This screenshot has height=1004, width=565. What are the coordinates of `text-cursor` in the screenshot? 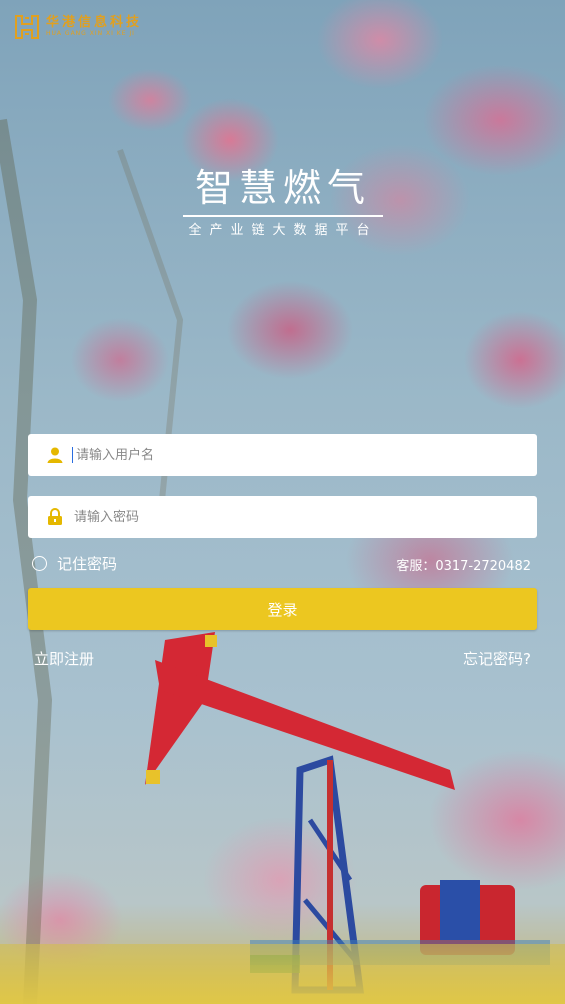 It's located at (72, 455).